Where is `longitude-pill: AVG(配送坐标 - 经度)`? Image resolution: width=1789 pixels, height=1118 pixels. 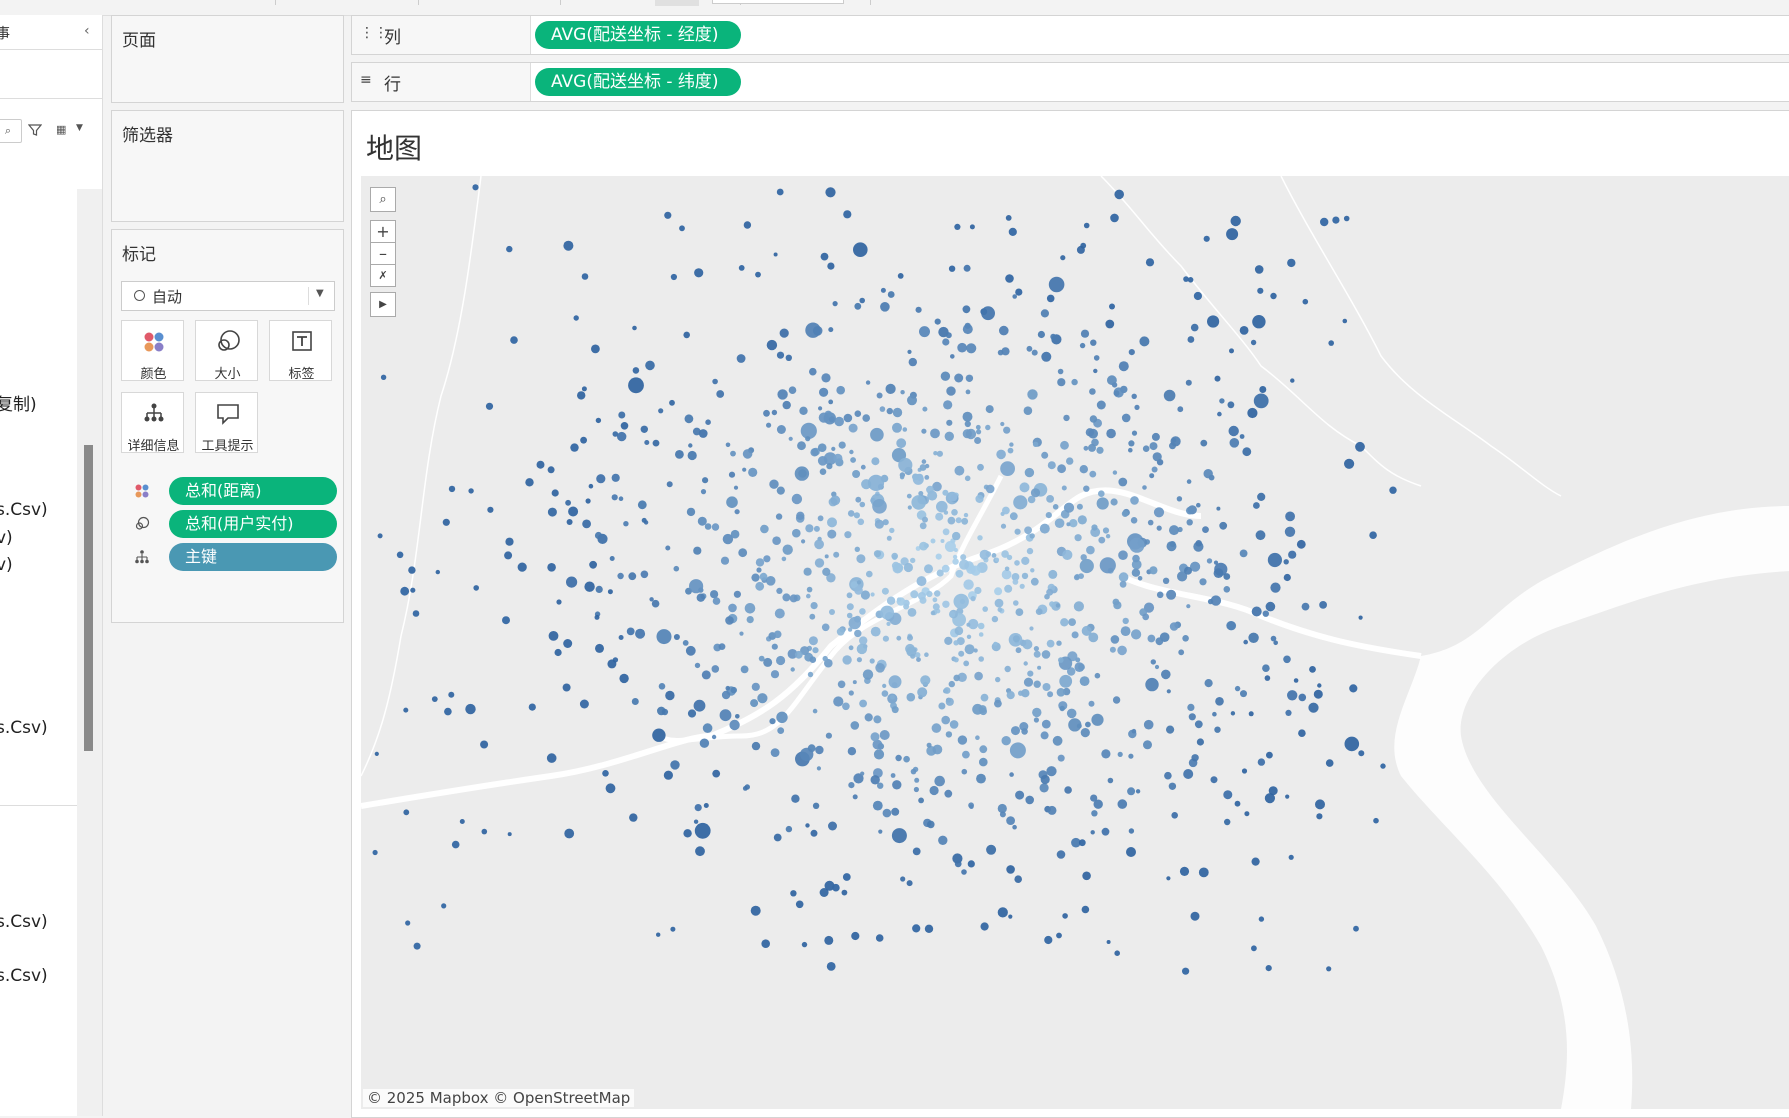 longitude-pill: AVG(配送坐标 - 经度) is located at coordinates (638, 35).